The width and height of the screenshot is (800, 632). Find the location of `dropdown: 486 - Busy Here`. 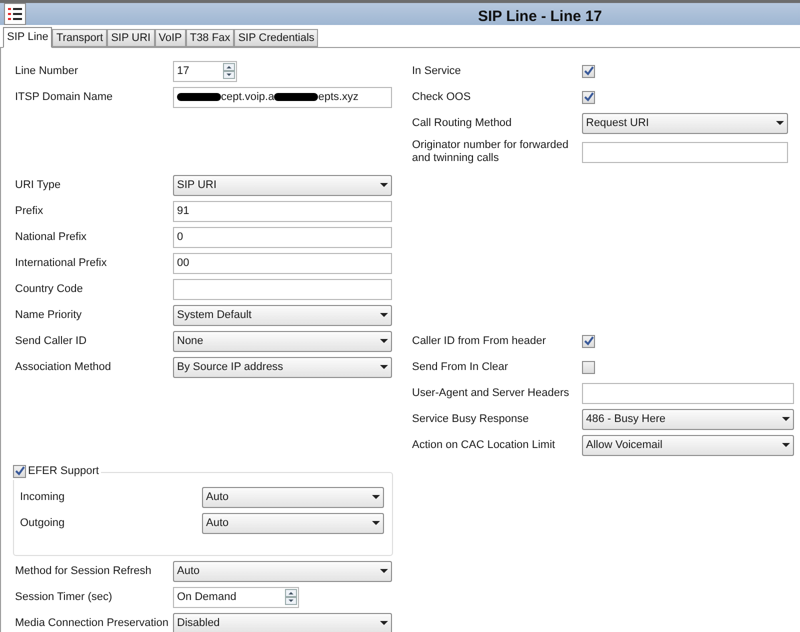

dropdown: 486 - Busy Here is located at coordinates (688, 419).